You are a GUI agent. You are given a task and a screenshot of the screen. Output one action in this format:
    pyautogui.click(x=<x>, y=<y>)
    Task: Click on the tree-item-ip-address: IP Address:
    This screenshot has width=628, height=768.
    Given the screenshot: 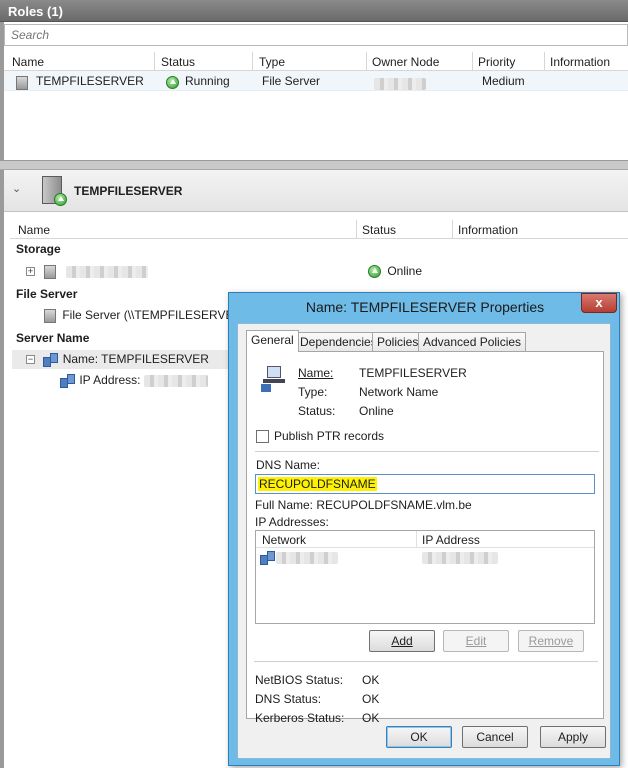 What is the action you would take?
    pyautogui.click(x=134, y=381)
    